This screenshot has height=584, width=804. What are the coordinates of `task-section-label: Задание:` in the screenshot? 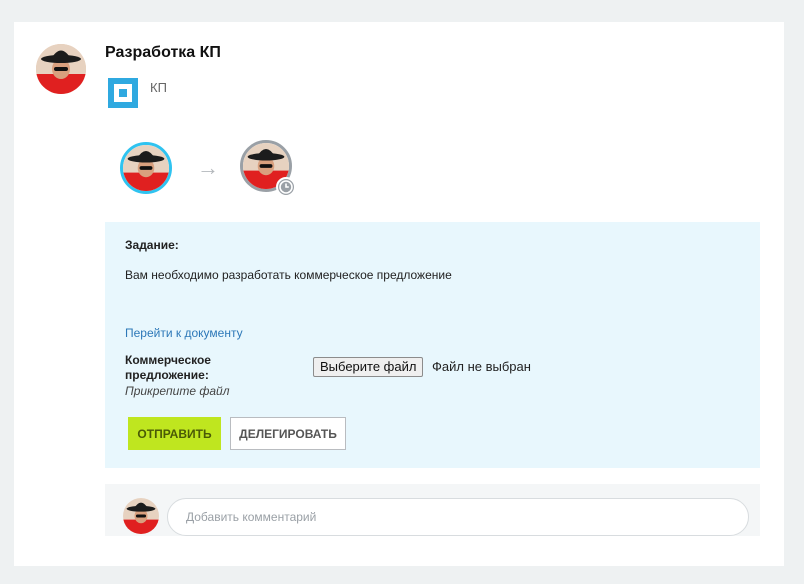 It's located at (152, 245).